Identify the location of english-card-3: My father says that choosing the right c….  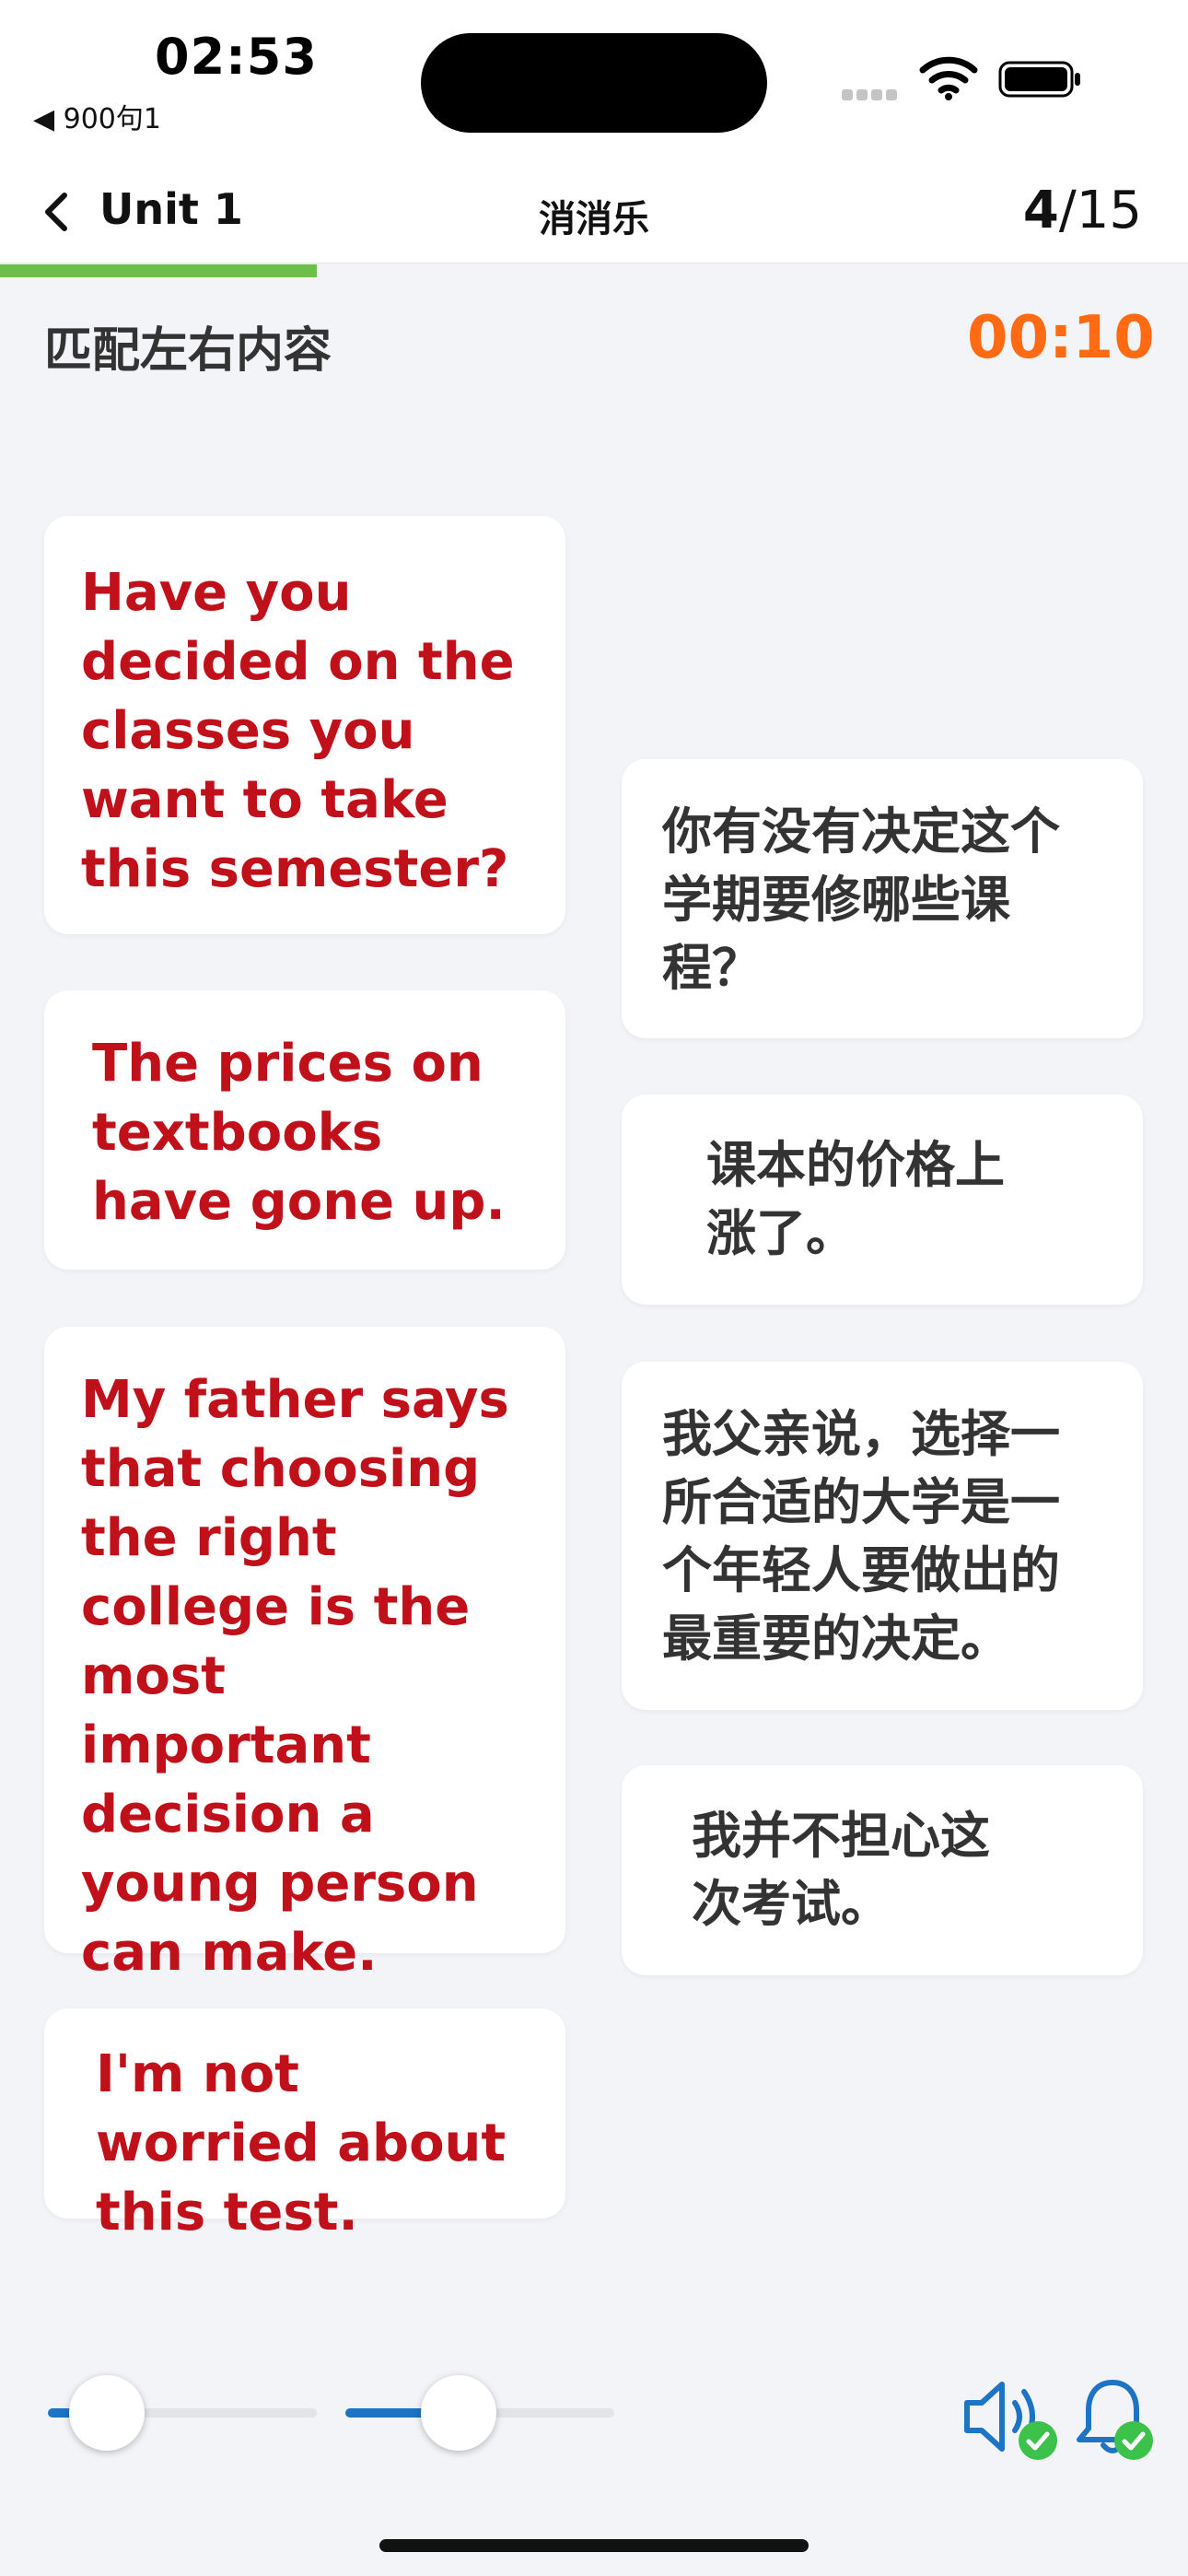
(304, 1655).